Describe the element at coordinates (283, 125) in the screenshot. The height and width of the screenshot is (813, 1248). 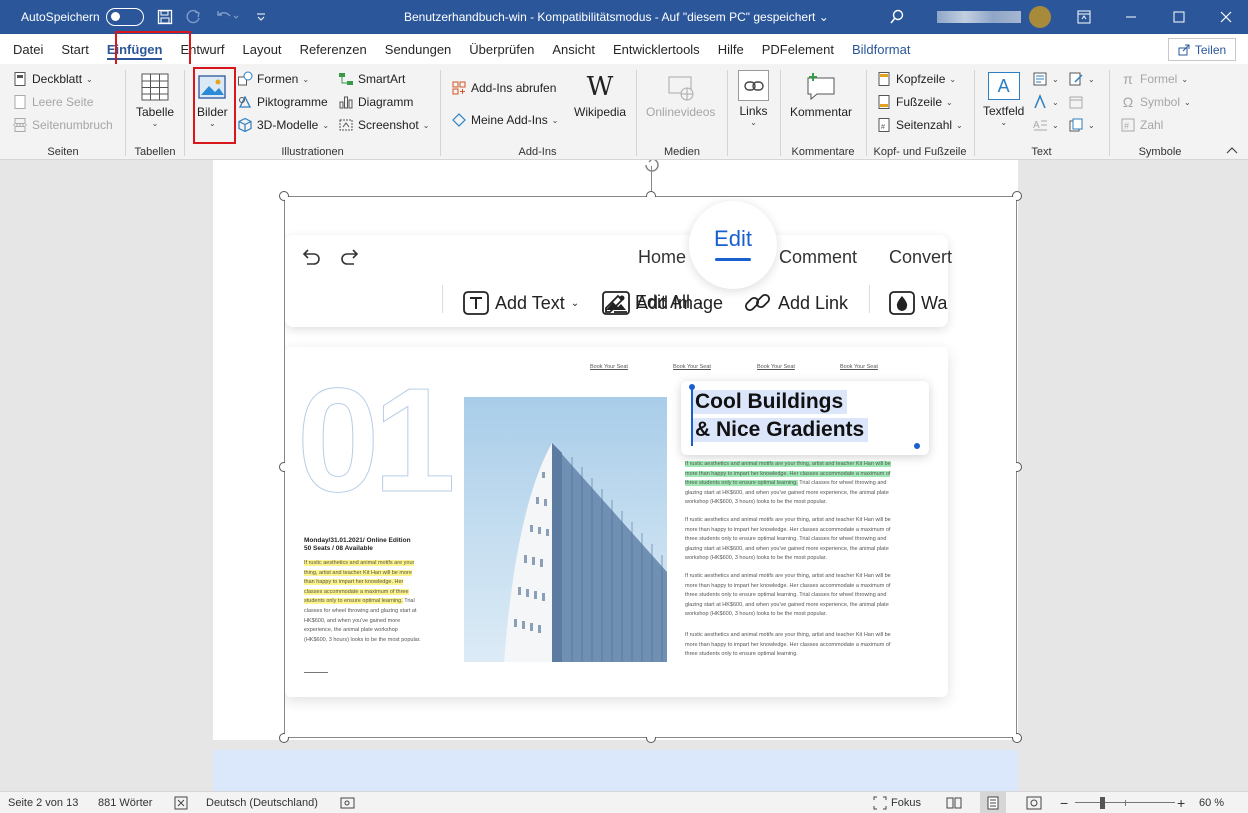
I see `3d-modelle-button: 3D-Modelle ⌄` at that location.